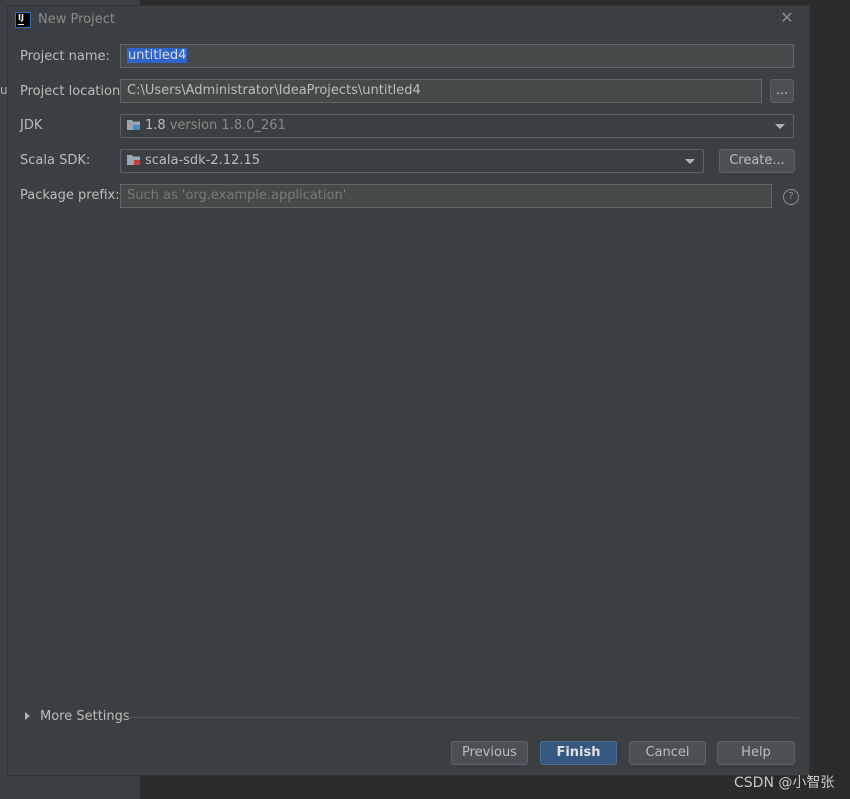 This screenshot has width=850, height=799. Describe the element at coordinates (70, 195) in the screenshot. I see `package-prefix-label: Package prefix:` at that location.